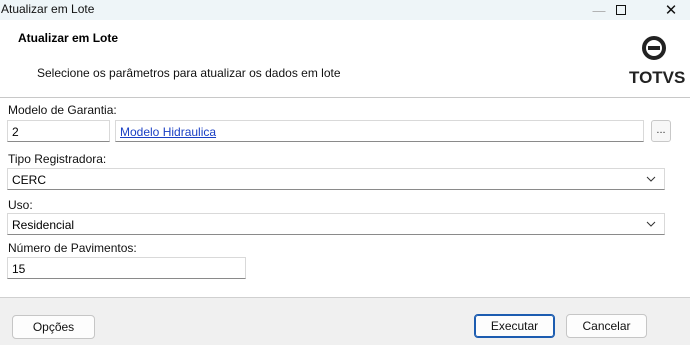  I want to click on uso-value: Residencial, so click(43, 225).